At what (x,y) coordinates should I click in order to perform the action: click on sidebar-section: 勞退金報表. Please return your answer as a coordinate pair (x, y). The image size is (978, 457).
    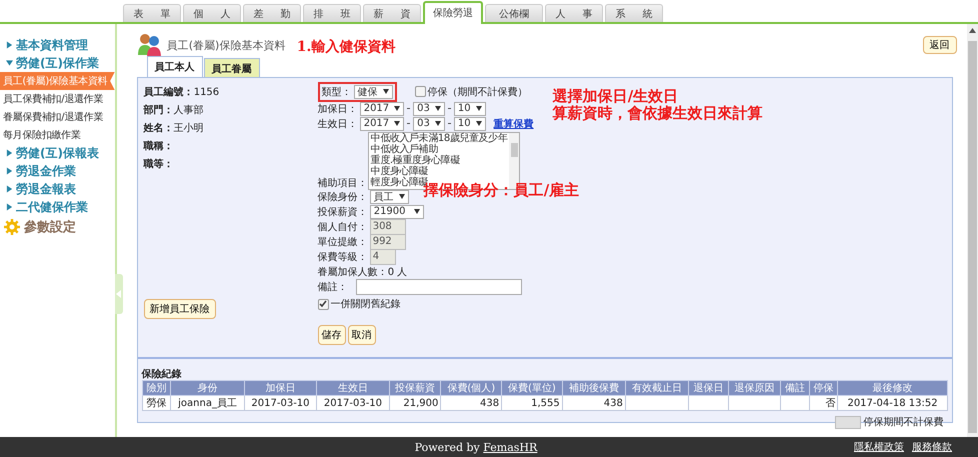
    Looking at the image, I should click on (46, 189).